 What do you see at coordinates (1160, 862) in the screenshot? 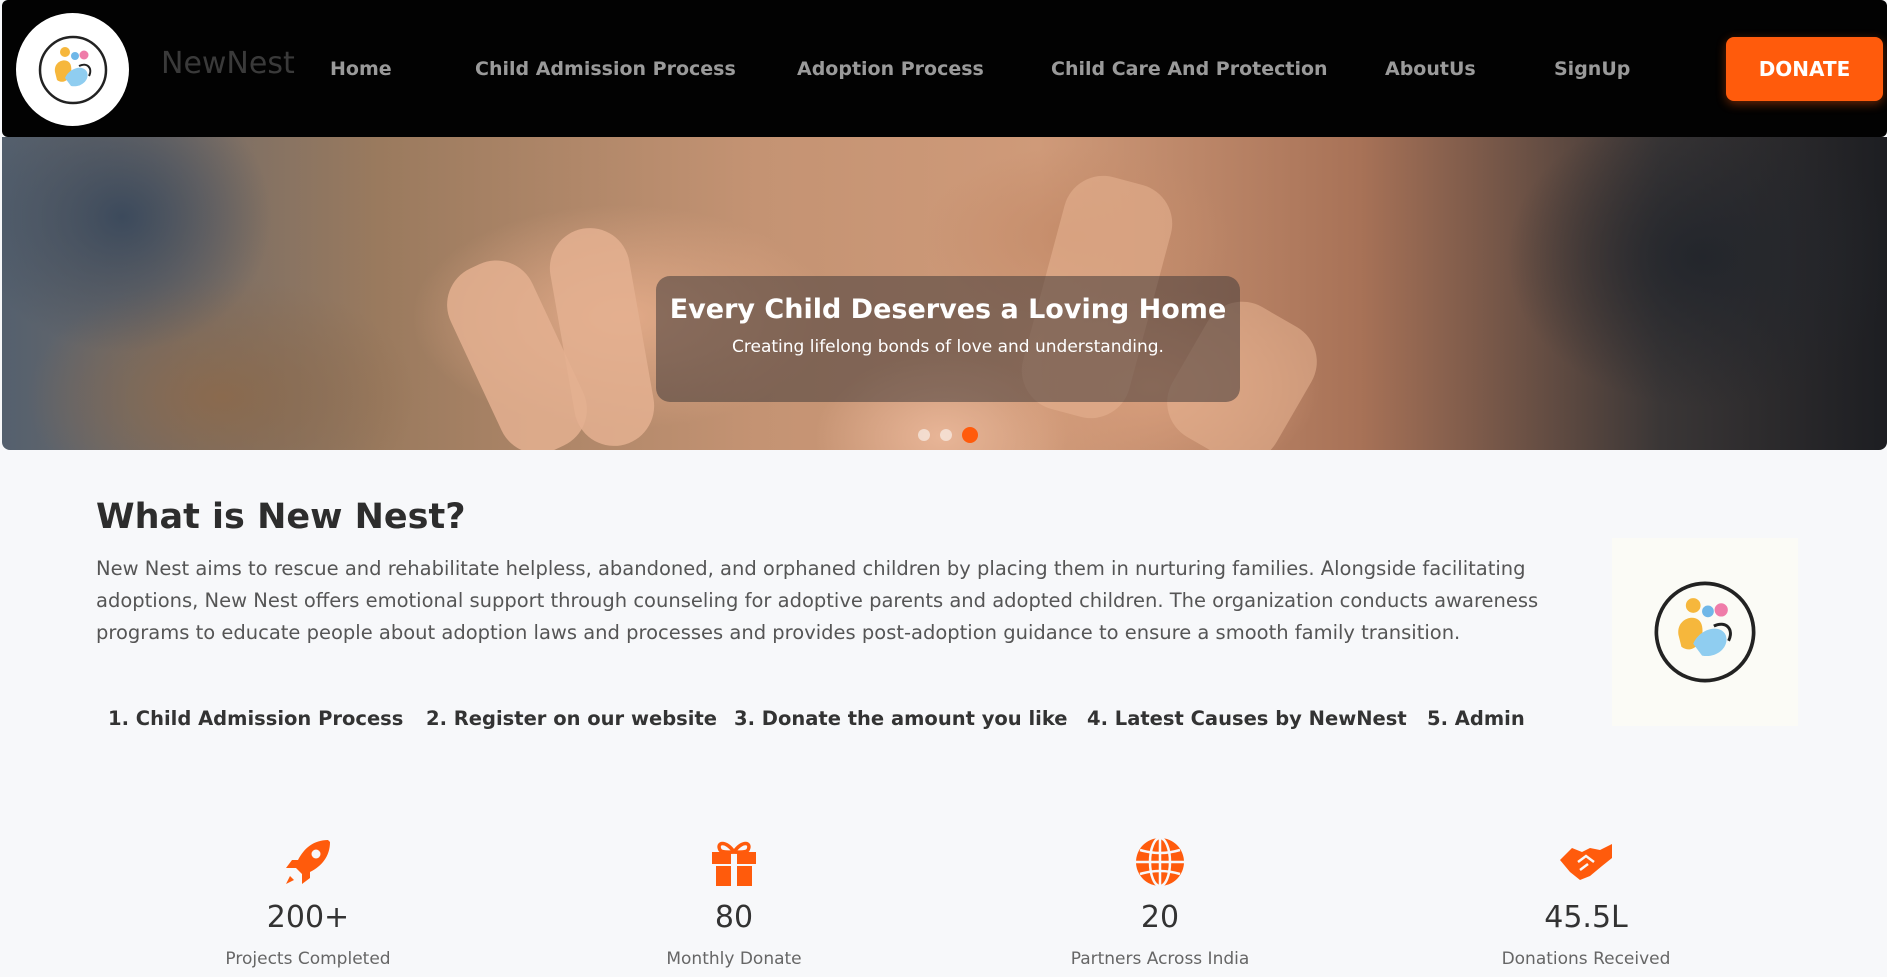
I see `globe-icon` at bounding box center [1160, 862].